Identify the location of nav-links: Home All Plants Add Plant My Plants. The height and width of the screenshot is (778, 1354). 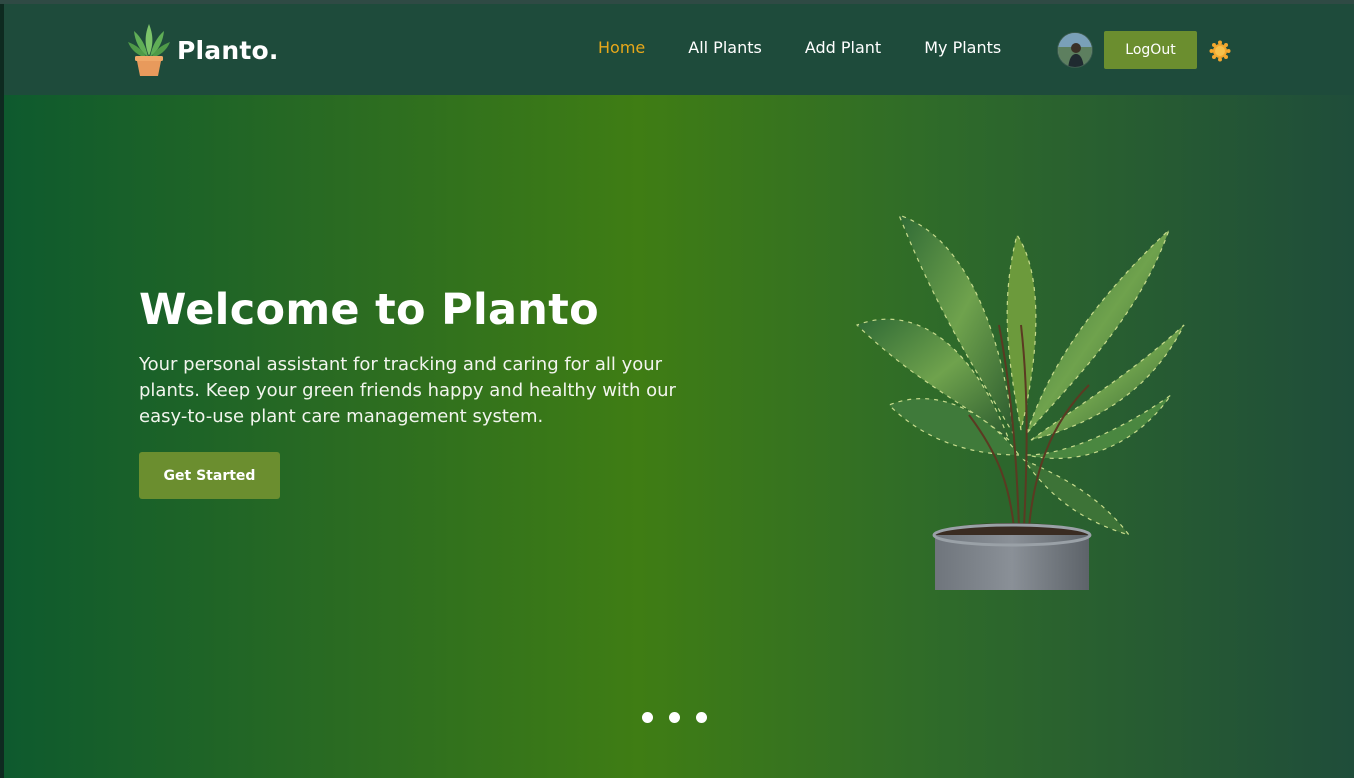
(821, 47).